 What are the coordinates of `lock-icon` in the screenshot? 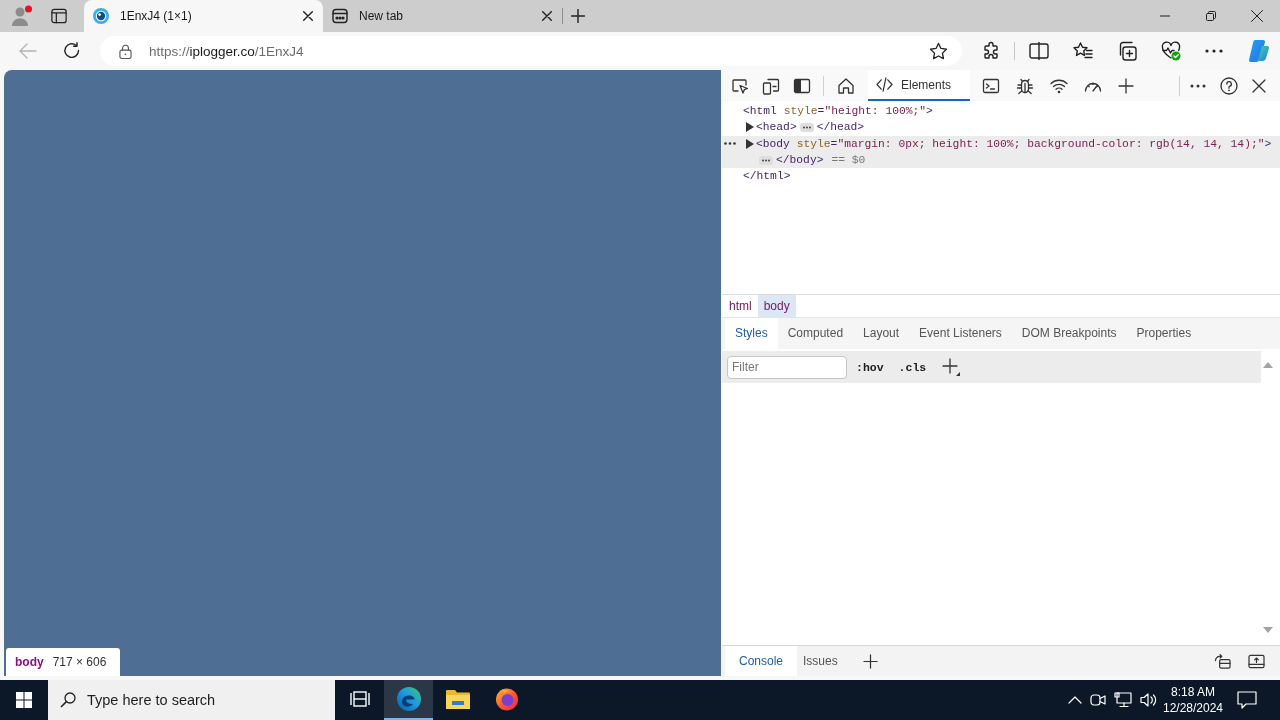 It's located at (125, 51).